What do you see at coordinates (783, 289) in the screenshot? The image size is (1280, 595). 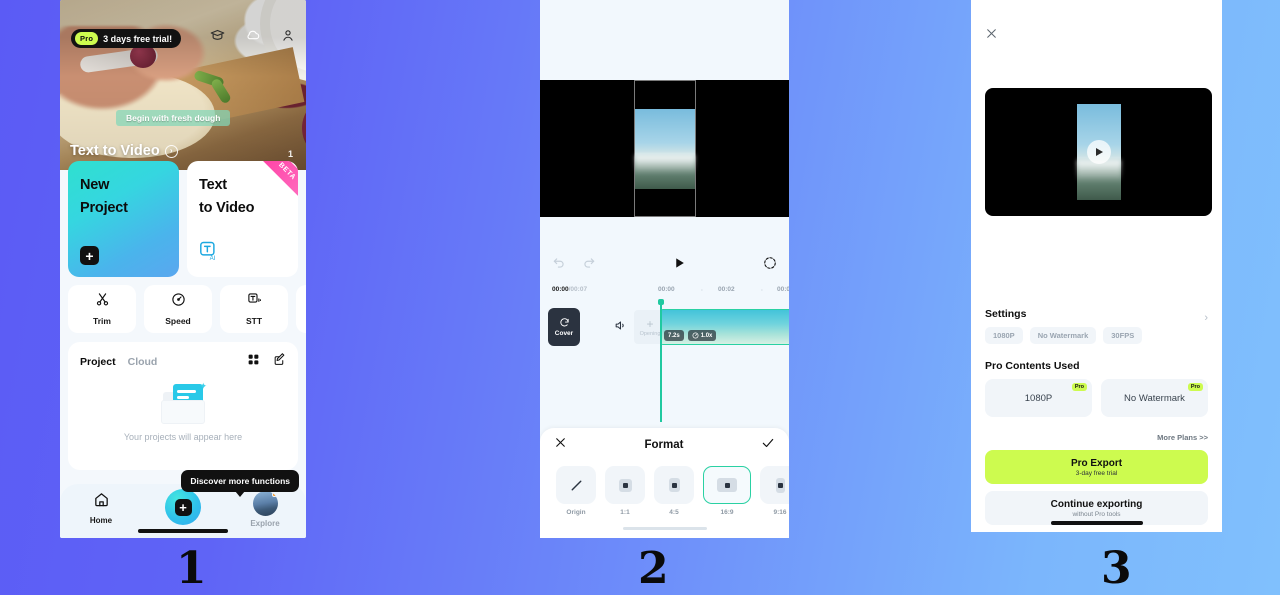 I see `ruler-tick-2: 00:0` at bounding box center [783, 289].